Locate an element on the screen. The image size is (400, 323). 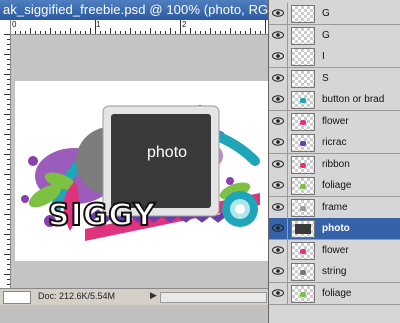
vertical-ruler is located at coordinates (5, 154).